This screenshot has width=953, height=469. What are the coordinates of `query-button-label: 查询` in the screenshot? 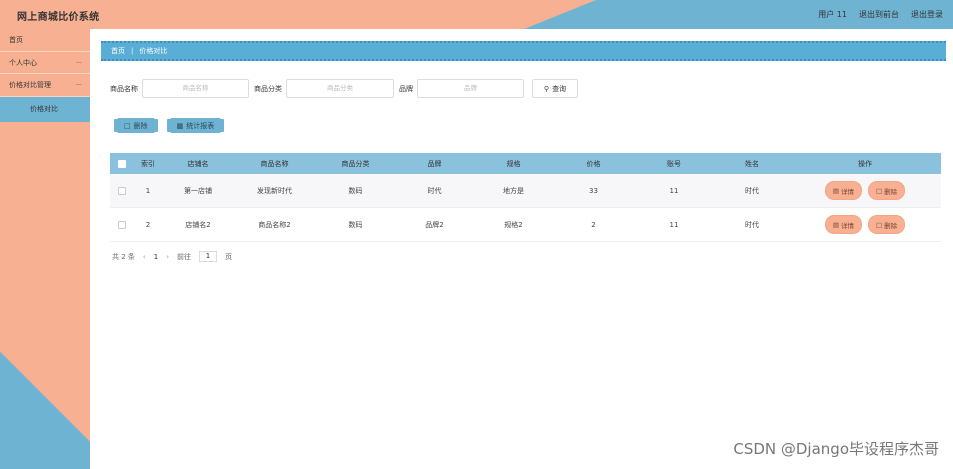 It's located at (559, 88).